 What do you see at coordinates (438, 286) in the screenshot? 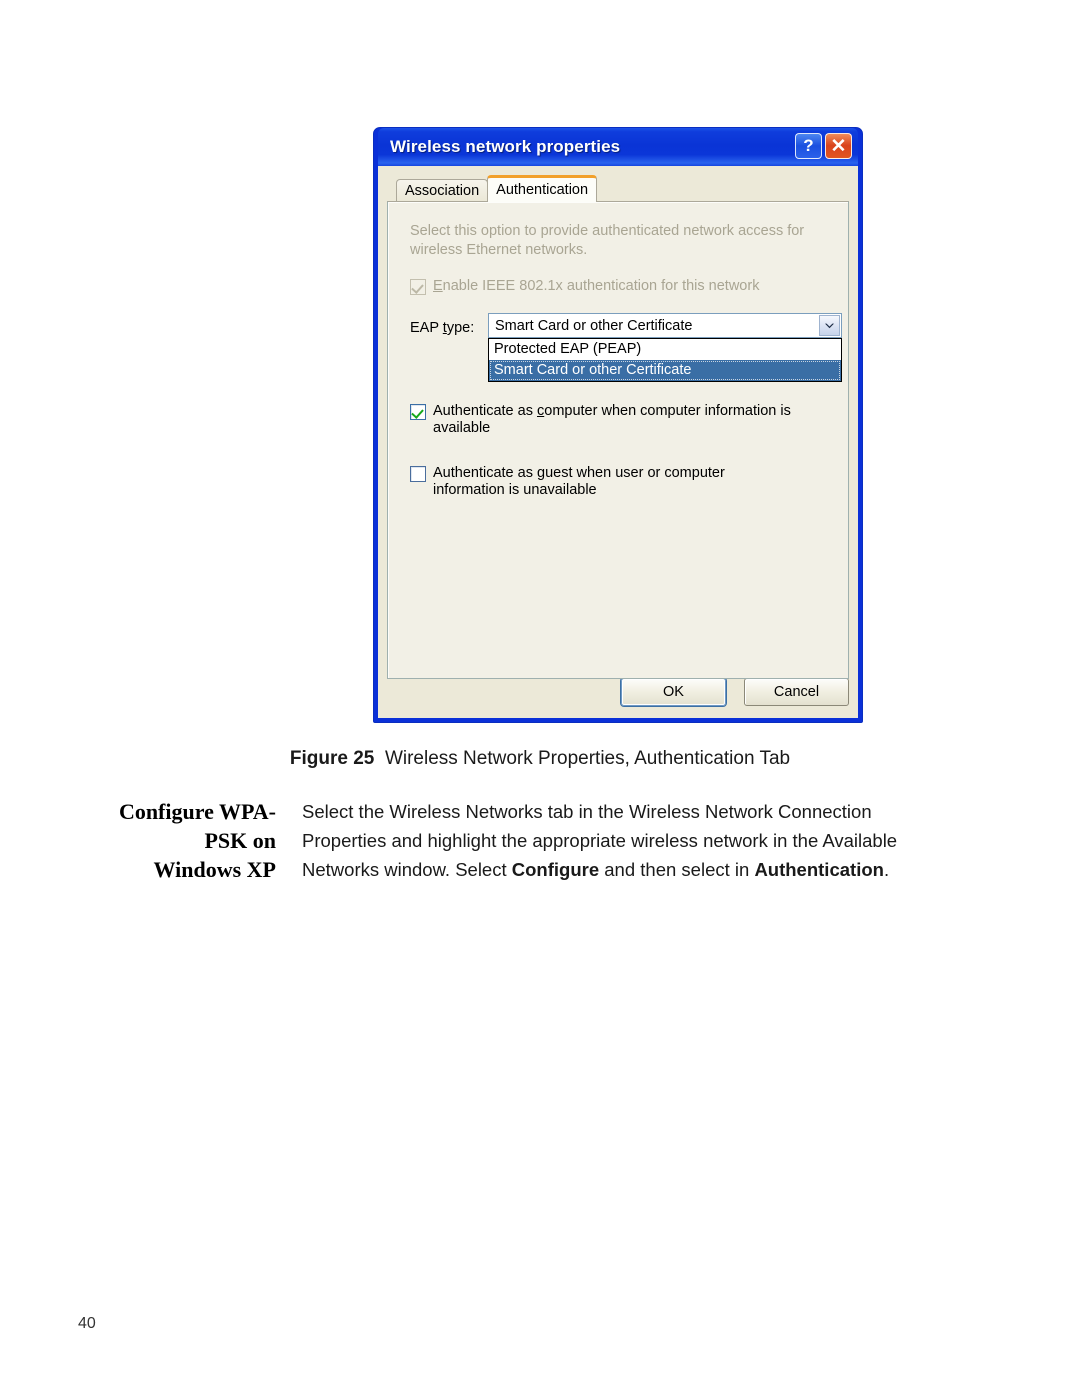
I see `enable-8021x-accel: E` at bounding box center [438, 286].